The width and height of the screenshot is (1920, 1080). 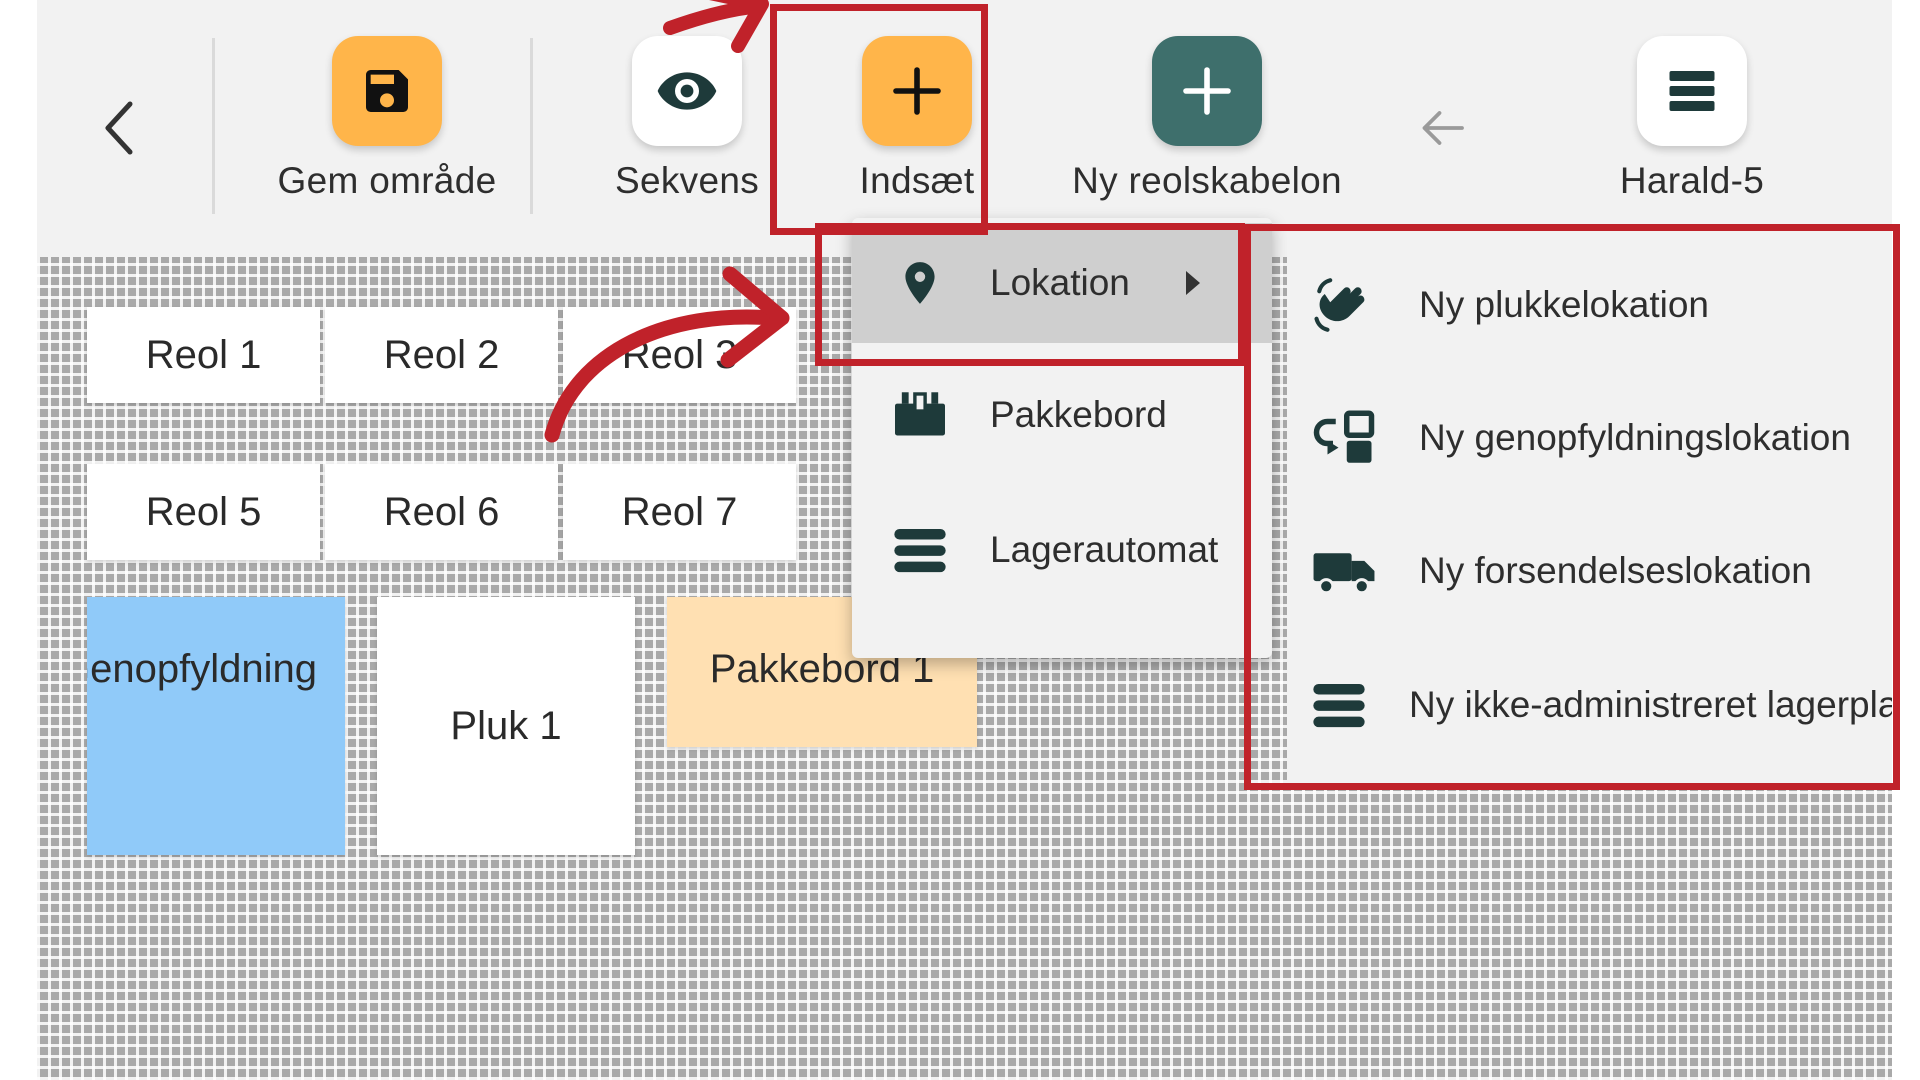 What do you see at coordinates (1344, 571) in the screenshot?
I see `truck-icon` at bounding box center [1344, 571].